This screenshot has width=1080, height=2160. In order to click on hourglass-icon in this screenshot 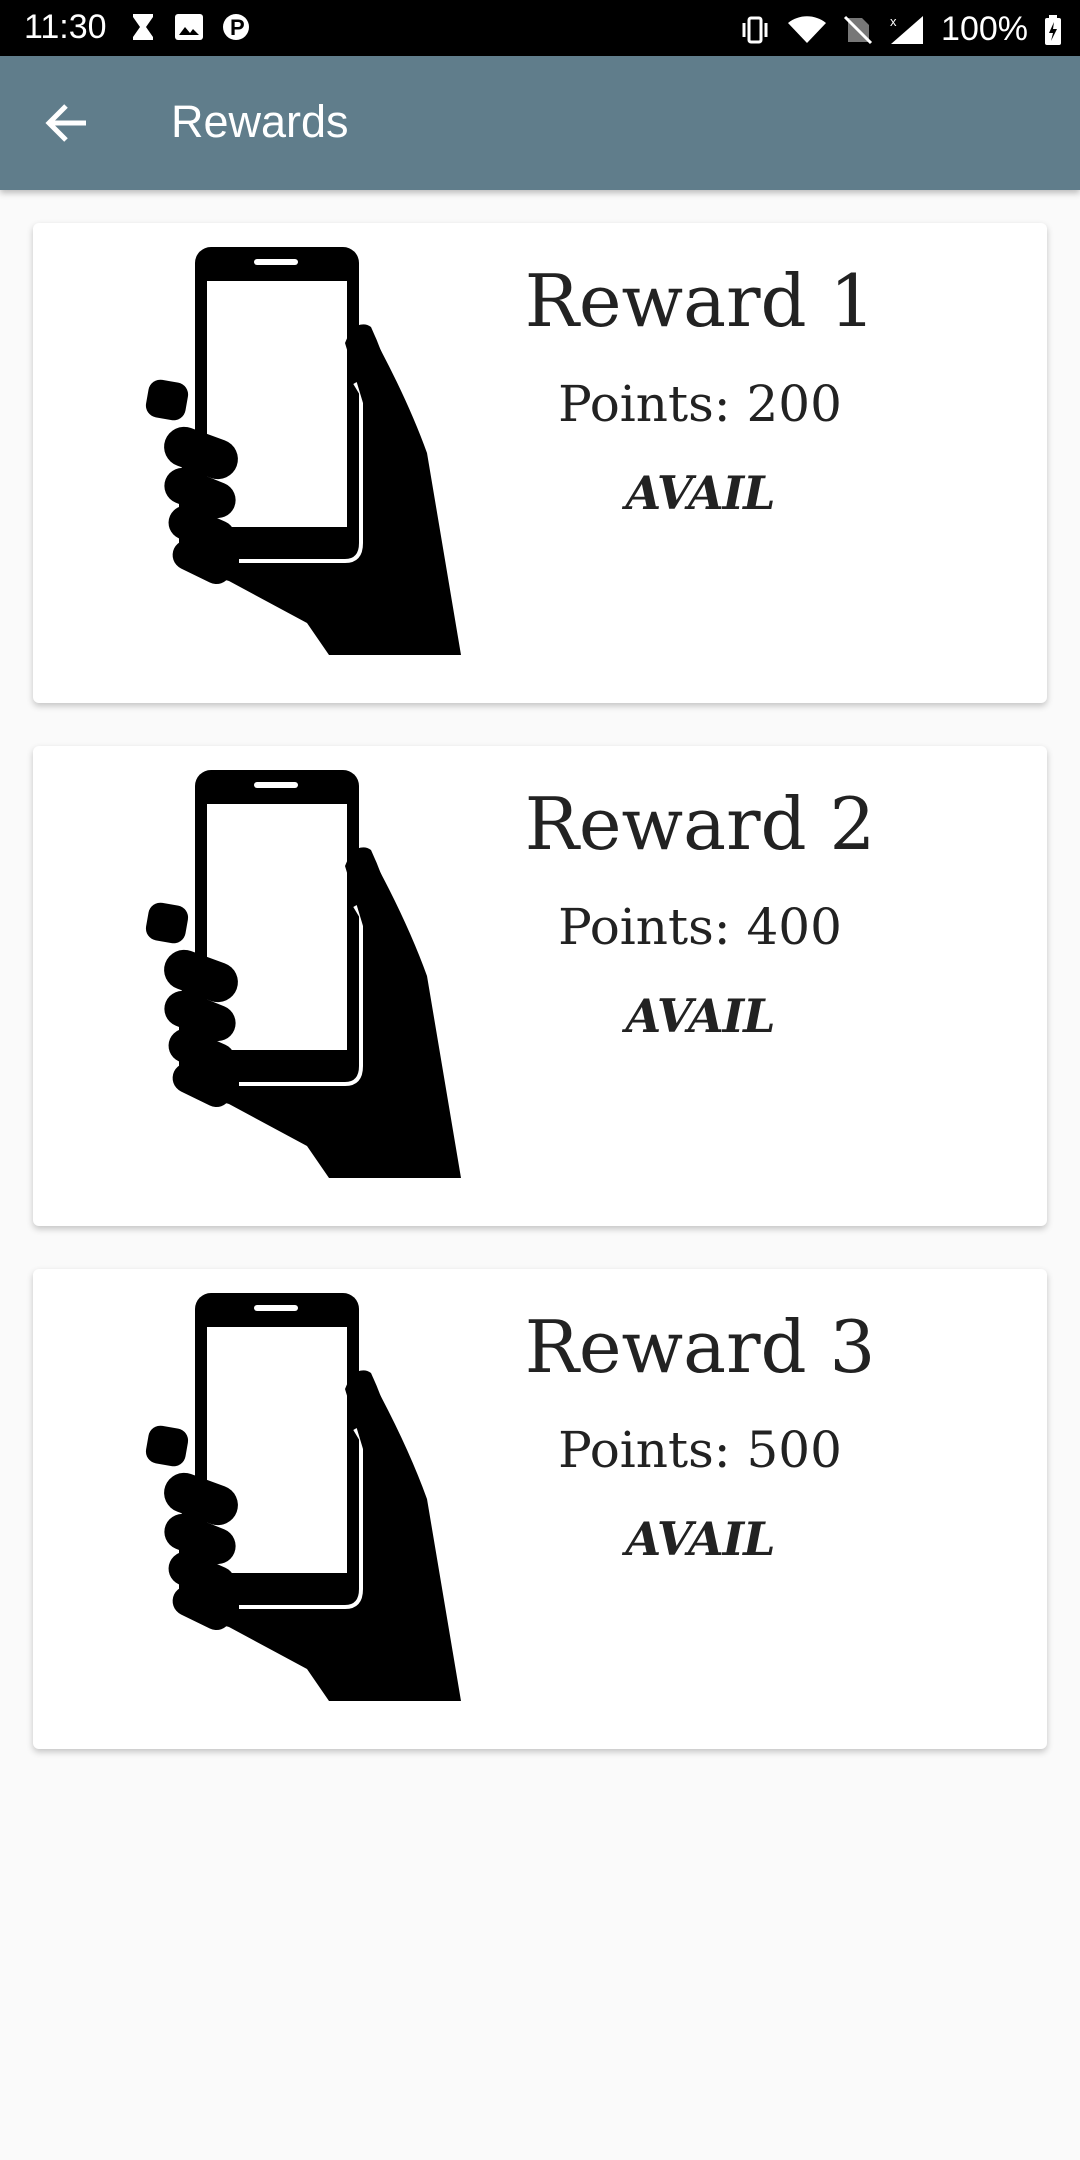, I will do `click(143, 27)`.